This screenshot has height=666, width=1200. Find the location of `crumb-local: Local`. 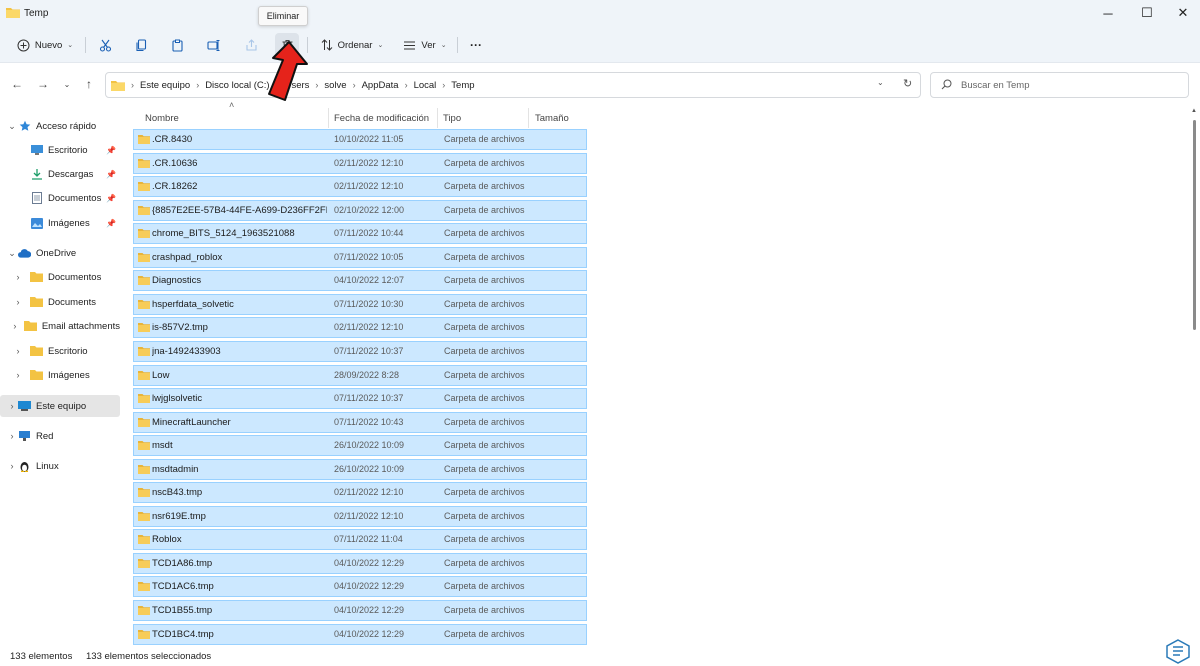

crumb-local: Local is located at coordinates (425, 85).